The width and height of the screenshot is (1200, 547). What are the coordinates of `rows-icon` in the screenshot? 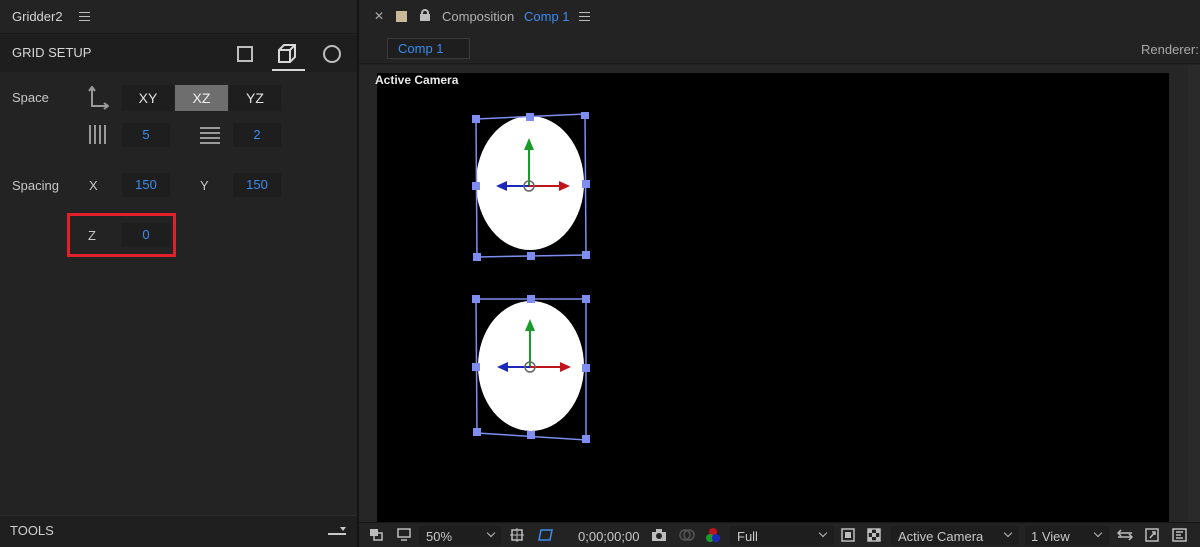 It's located at (210, 136).